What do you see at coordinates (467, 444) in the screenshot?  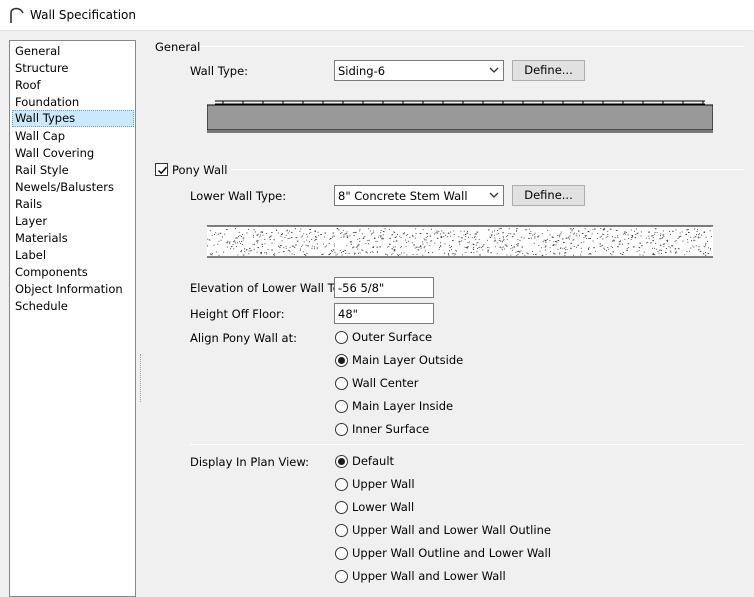 I see `display-divider` at bounding box center [467, 444].